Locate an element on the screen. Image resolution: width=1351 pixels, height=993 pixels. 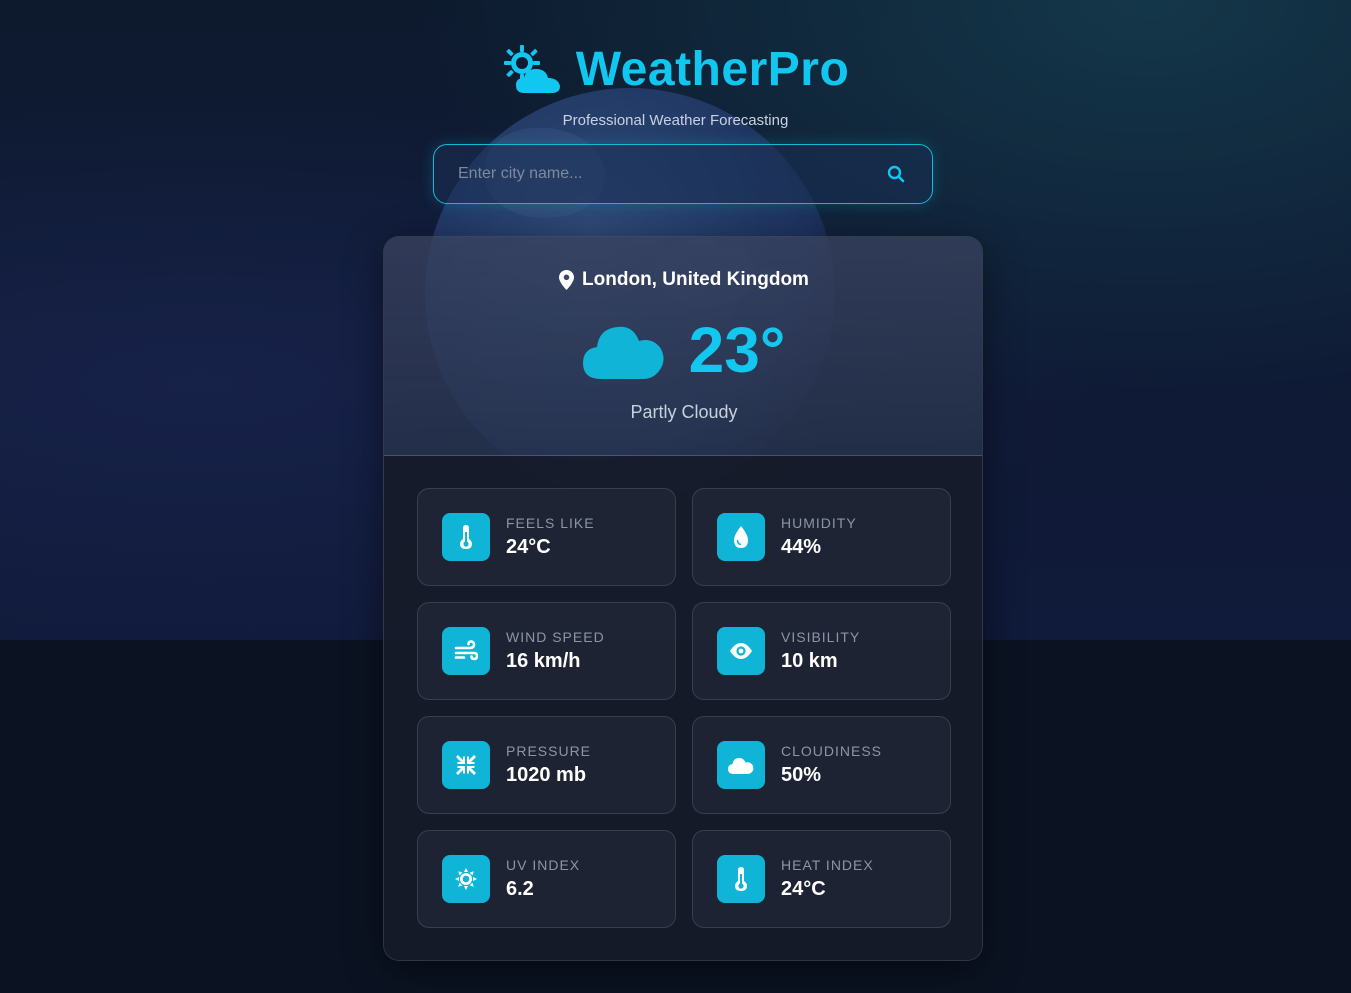
stat-value: 10 km is located at coordinates (809, 661).